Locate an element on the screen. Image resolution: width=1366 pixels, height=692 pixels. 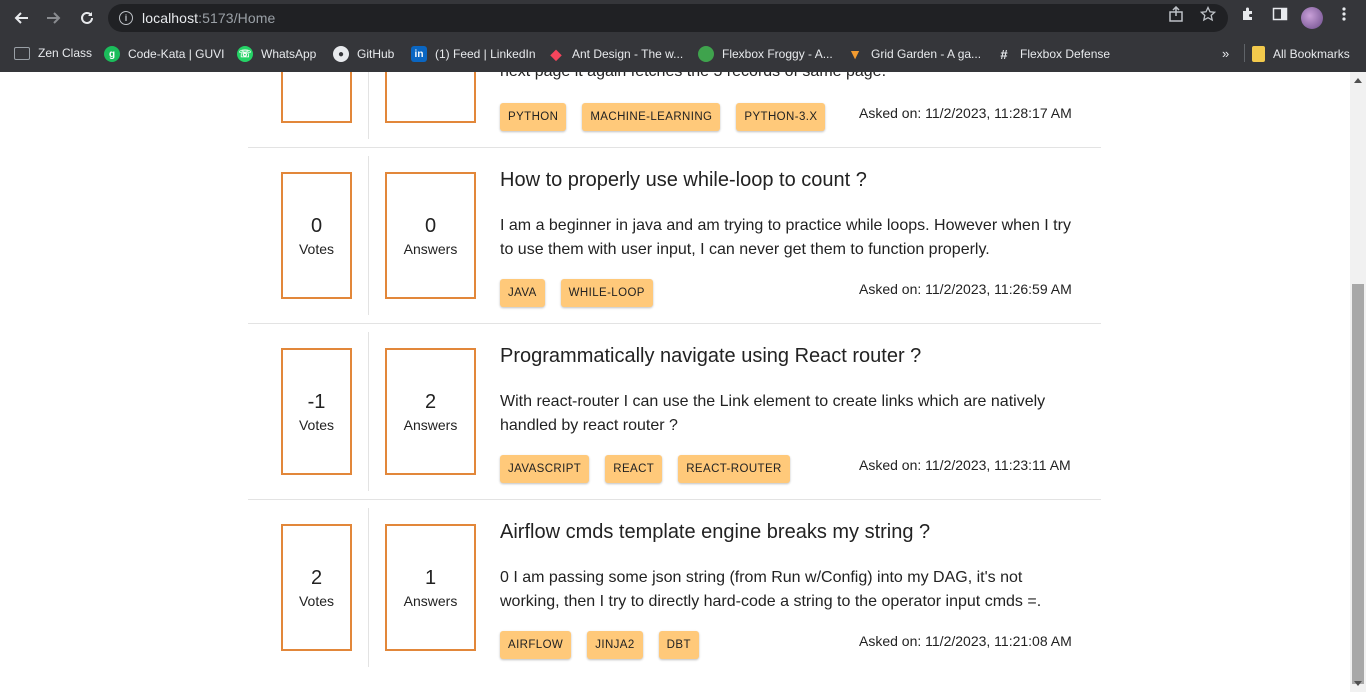
bookmarks-separator is located at coordinates (1244, 53).